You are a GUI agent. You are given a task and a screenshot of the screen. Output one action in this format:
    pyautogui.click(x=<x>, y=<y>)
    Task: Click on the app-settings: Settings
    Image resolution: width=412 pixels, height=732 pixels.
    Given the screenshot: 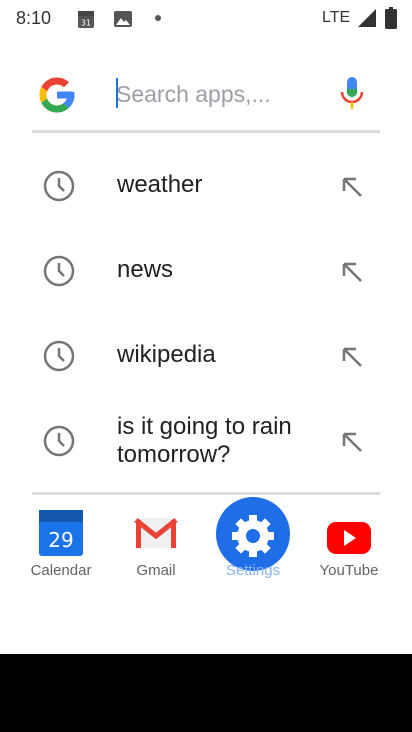 What is the action you would take?
    pyautogui.click(x=253, y=545)
    